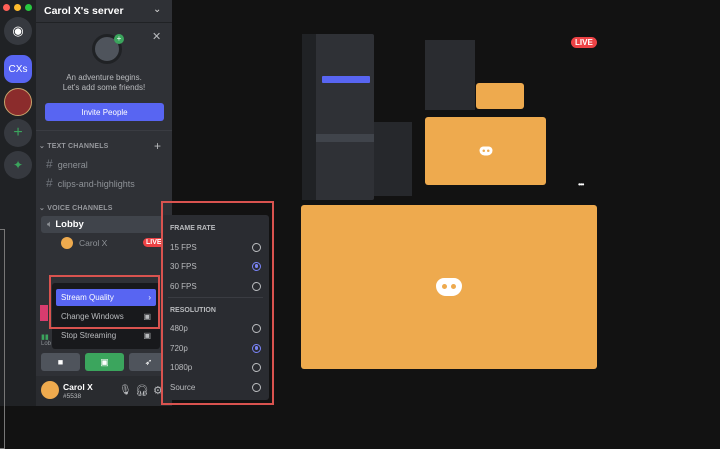  Describe the element at coordinates (147, 335) in the screenshot. I see `screen-stop-icon: ▣` at that location.